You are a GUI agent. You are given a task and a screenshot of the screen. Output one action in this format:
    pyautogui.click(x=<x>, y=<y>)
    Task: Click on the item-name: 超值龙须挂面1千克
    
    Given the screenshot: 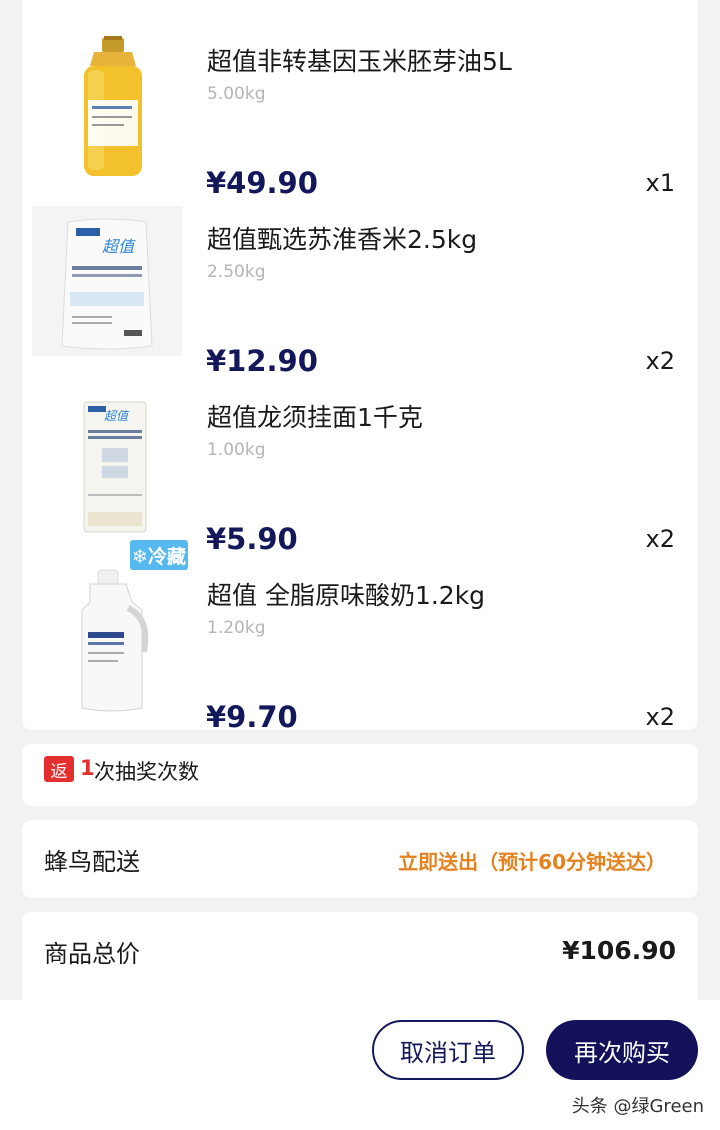 What is the action you would take?
    pyautogui.click(x=315, y=417)
    